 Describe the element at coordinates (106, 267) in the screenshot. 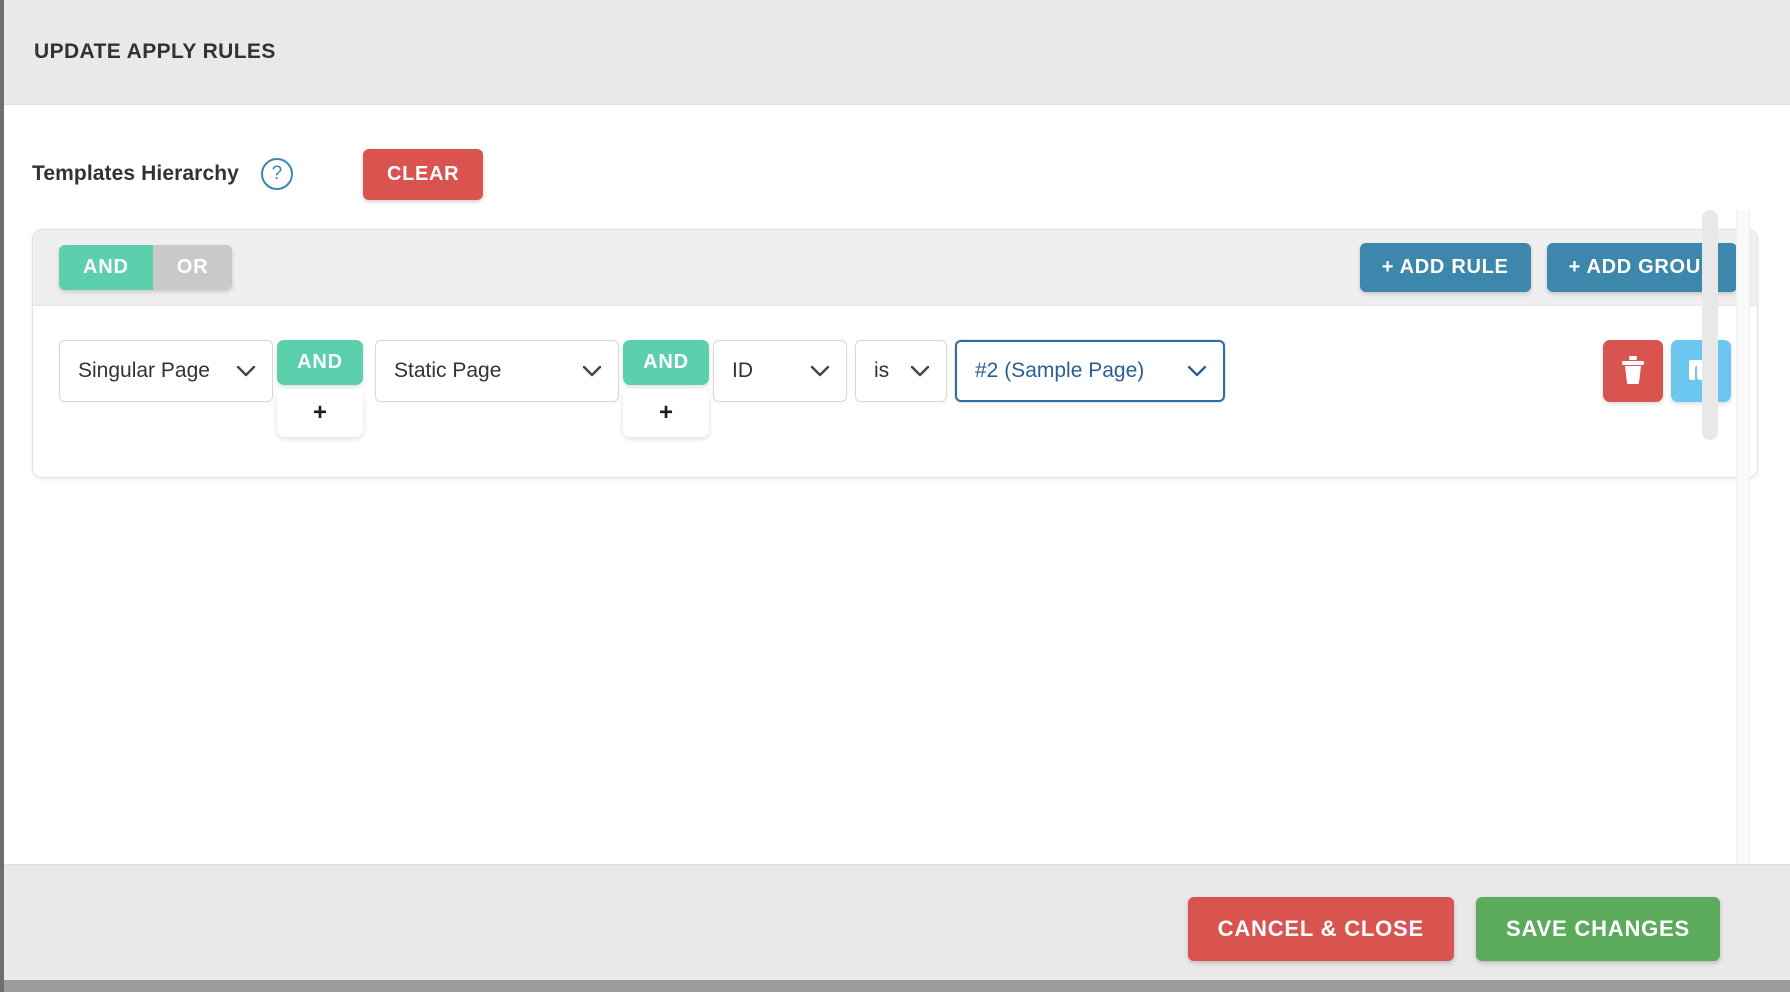

I see `conjunction-and-button: AND` at that location.